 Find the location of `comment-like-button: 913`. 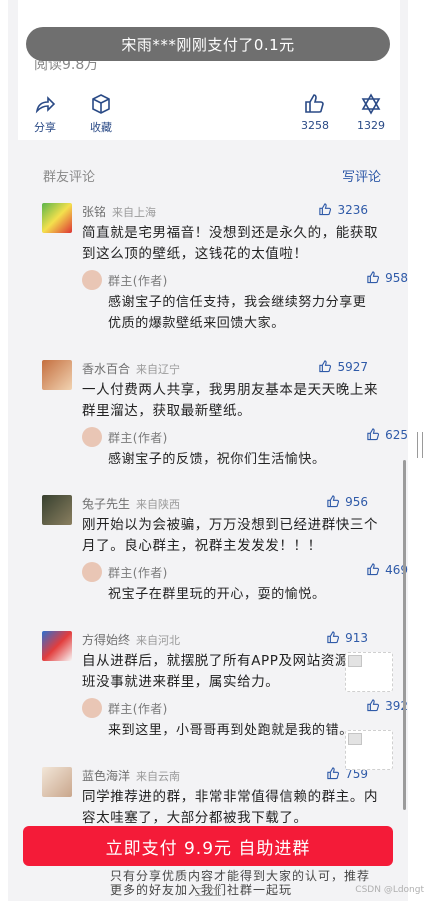

comment-like-button: 913 is located at coordinates (347, 637).